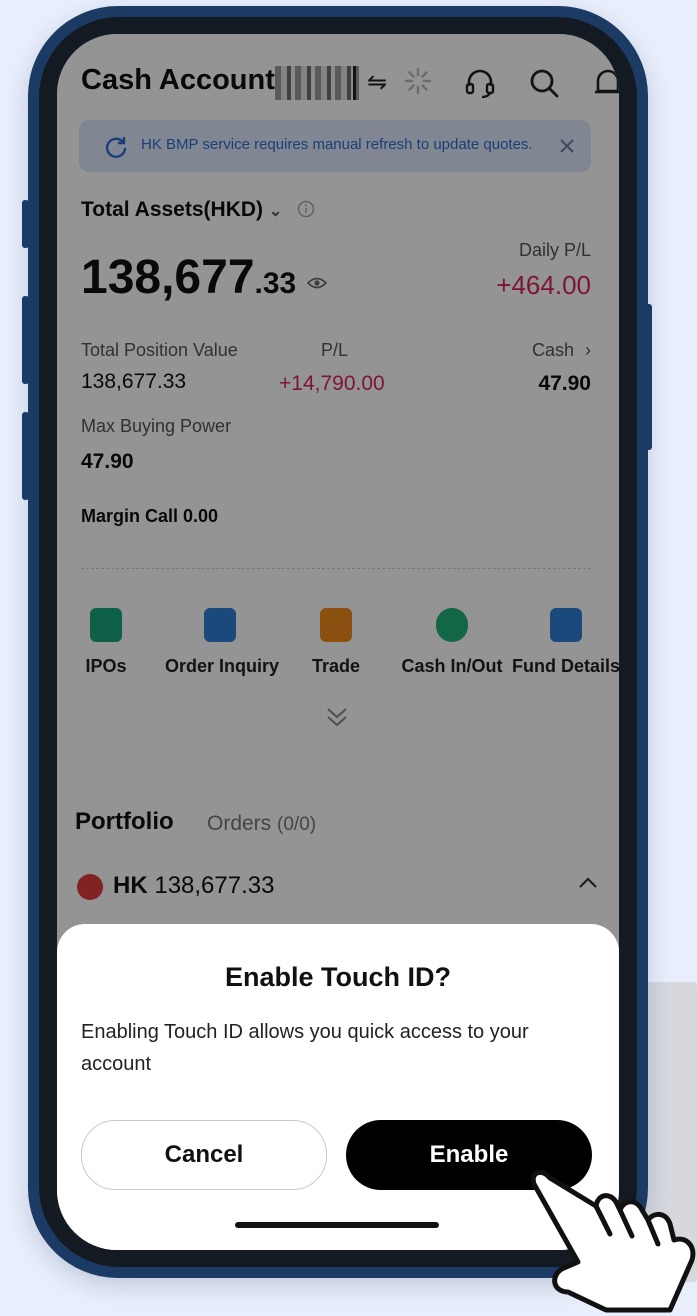  Describe the element at coordinates (204, 1155) in the screenshot. I see `cancel-button: Cancel` at that location.